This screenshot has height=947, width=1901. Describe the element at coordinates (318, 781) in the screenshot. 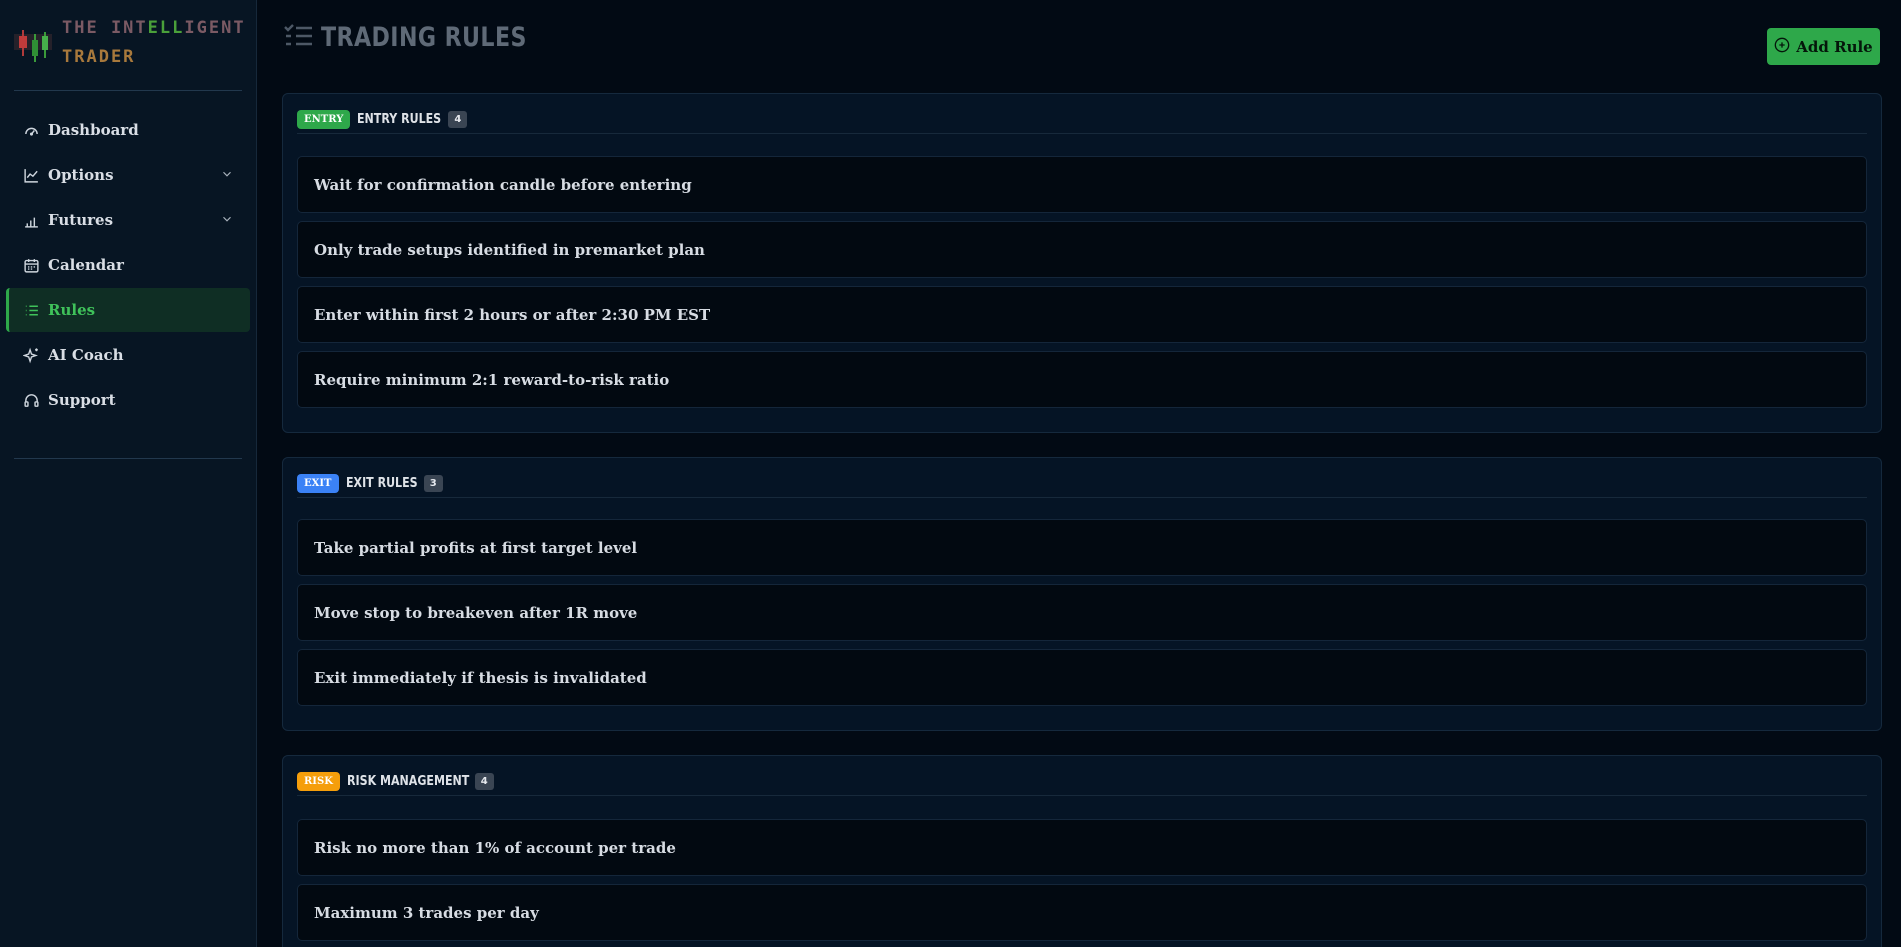

I see `risk-badge: RISK` at that location.